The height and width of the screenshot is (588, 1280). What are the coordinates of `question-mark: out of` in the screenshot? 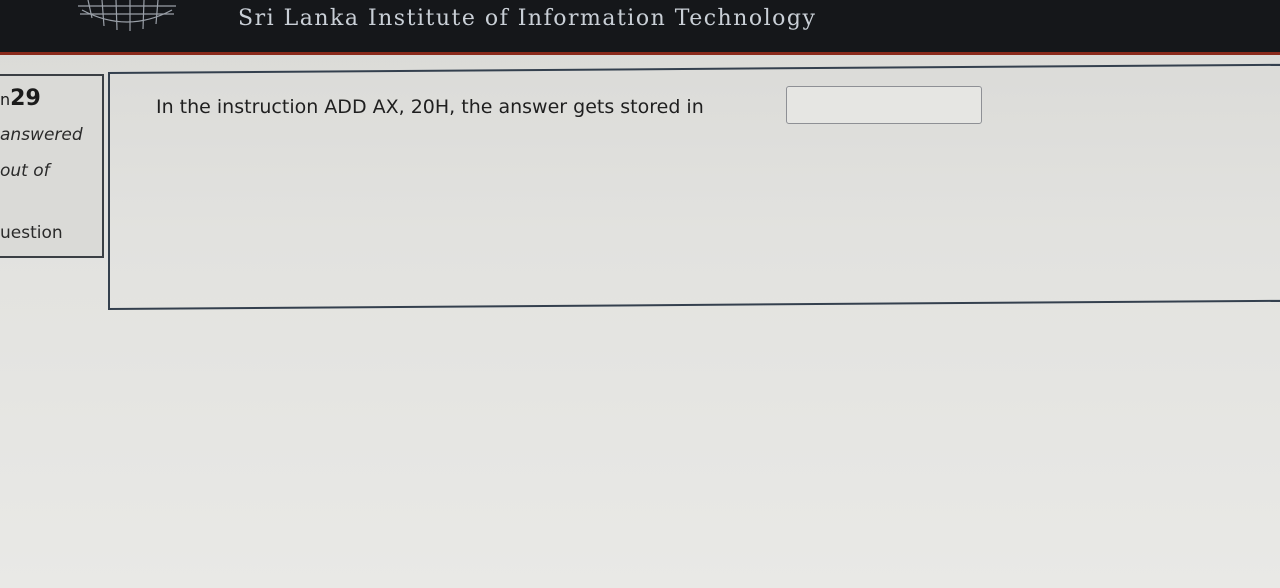 It's located at (25, 171).